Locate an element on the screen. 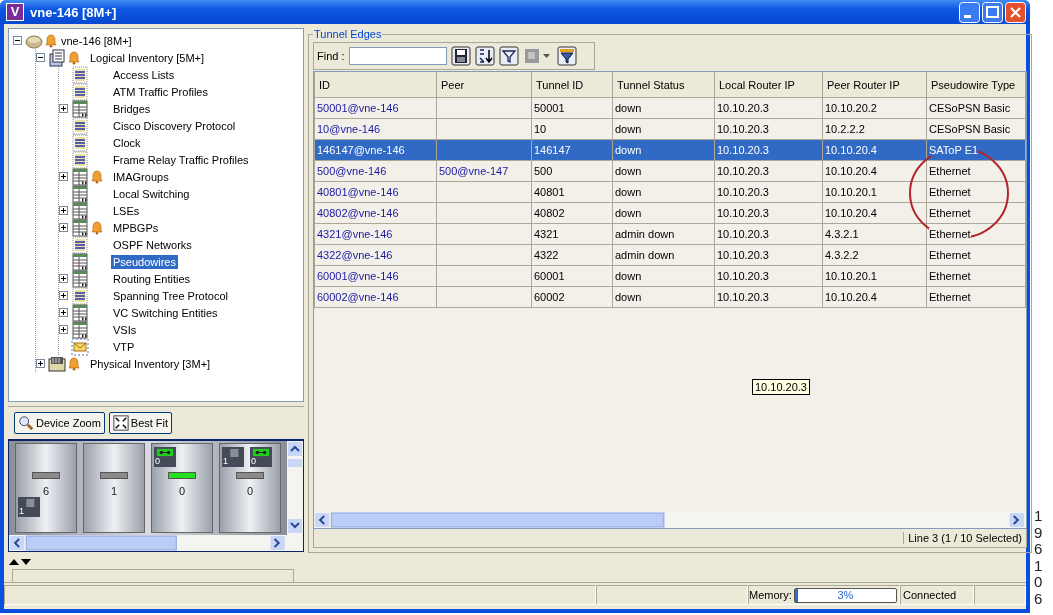 This screenshot has height=615, width=1053. table-row: 40801@vne-146 40801 down 10.10.20.3 10.10.20.1 Ethernet is located at coordinates (670, 192).